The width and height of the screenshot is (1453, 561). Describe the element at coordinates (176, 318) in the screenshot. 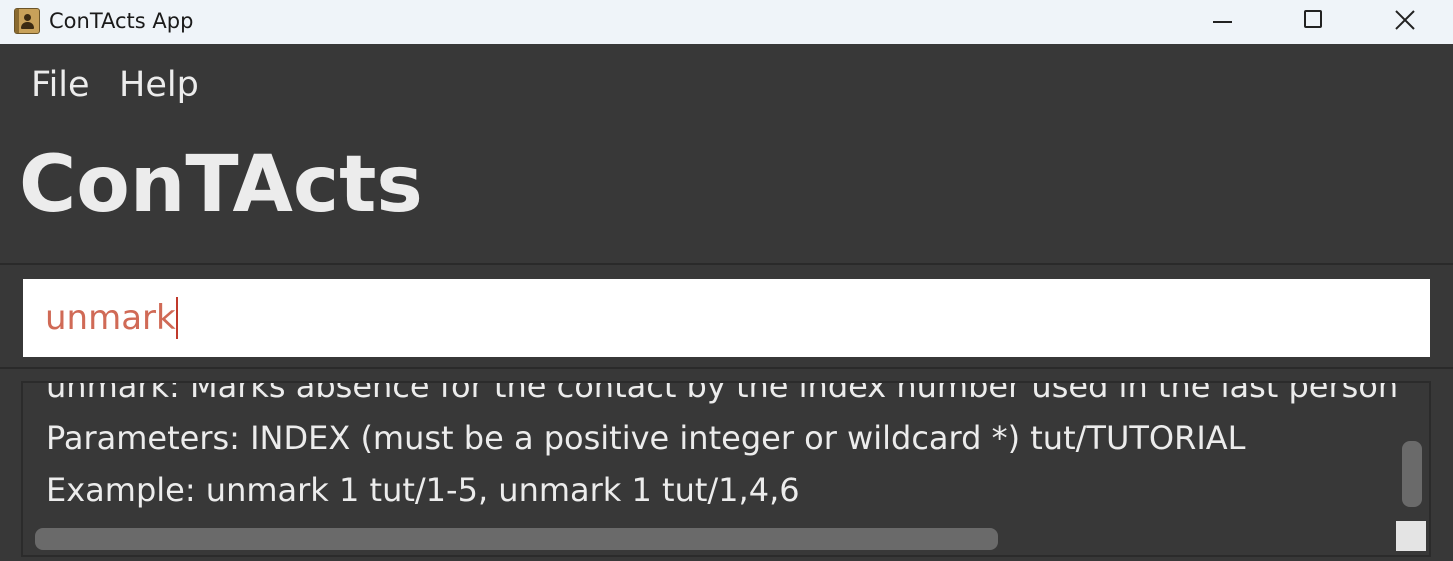

I see `text-caret` at that location.